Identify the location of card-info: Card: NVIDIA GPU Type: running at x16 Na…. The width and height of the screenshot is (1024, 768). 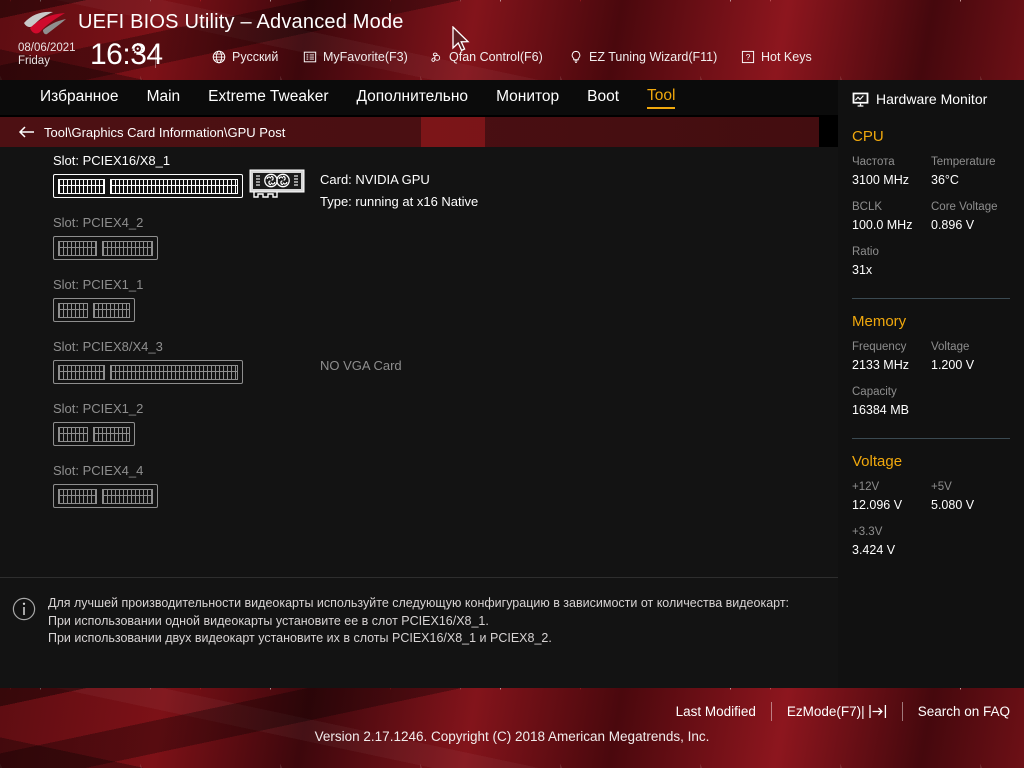
(399, 191).